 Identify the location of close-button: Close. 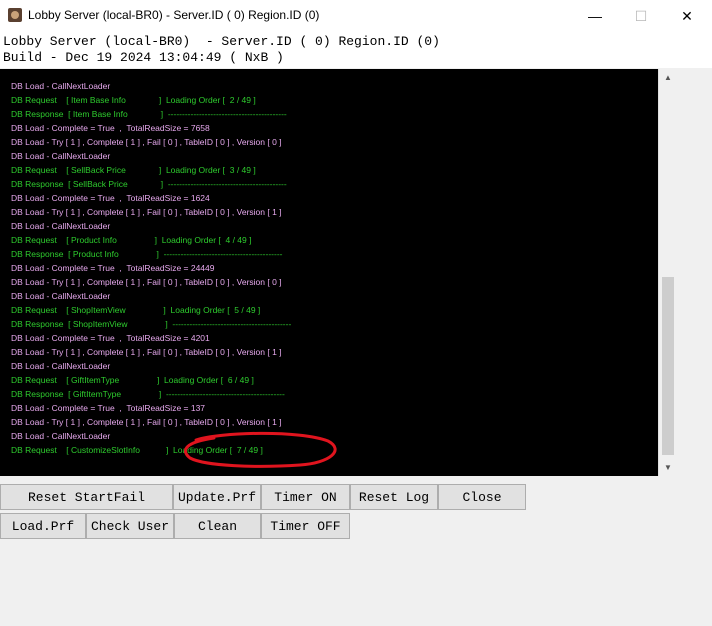
(482, 497).